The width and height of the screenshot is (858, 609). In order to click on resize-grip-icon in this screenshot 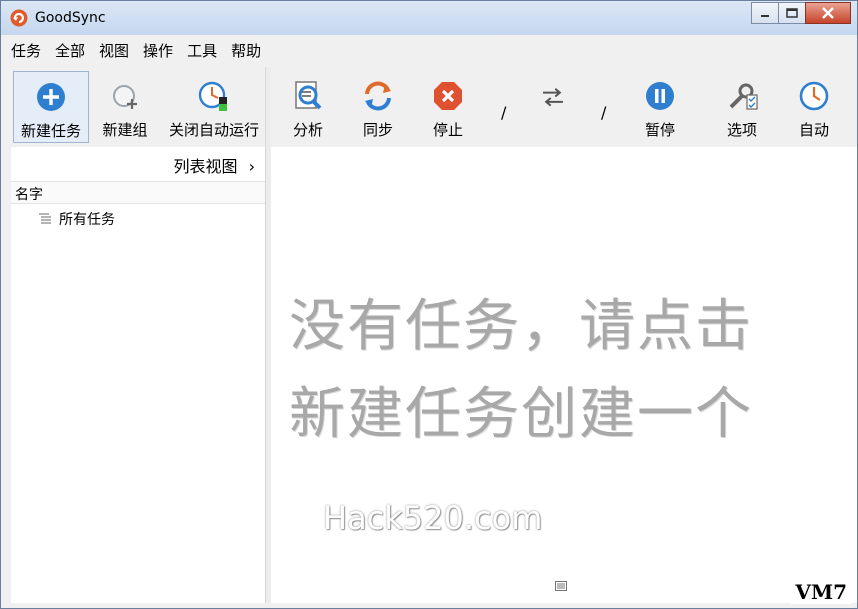, I will do `click(561, 586)`.